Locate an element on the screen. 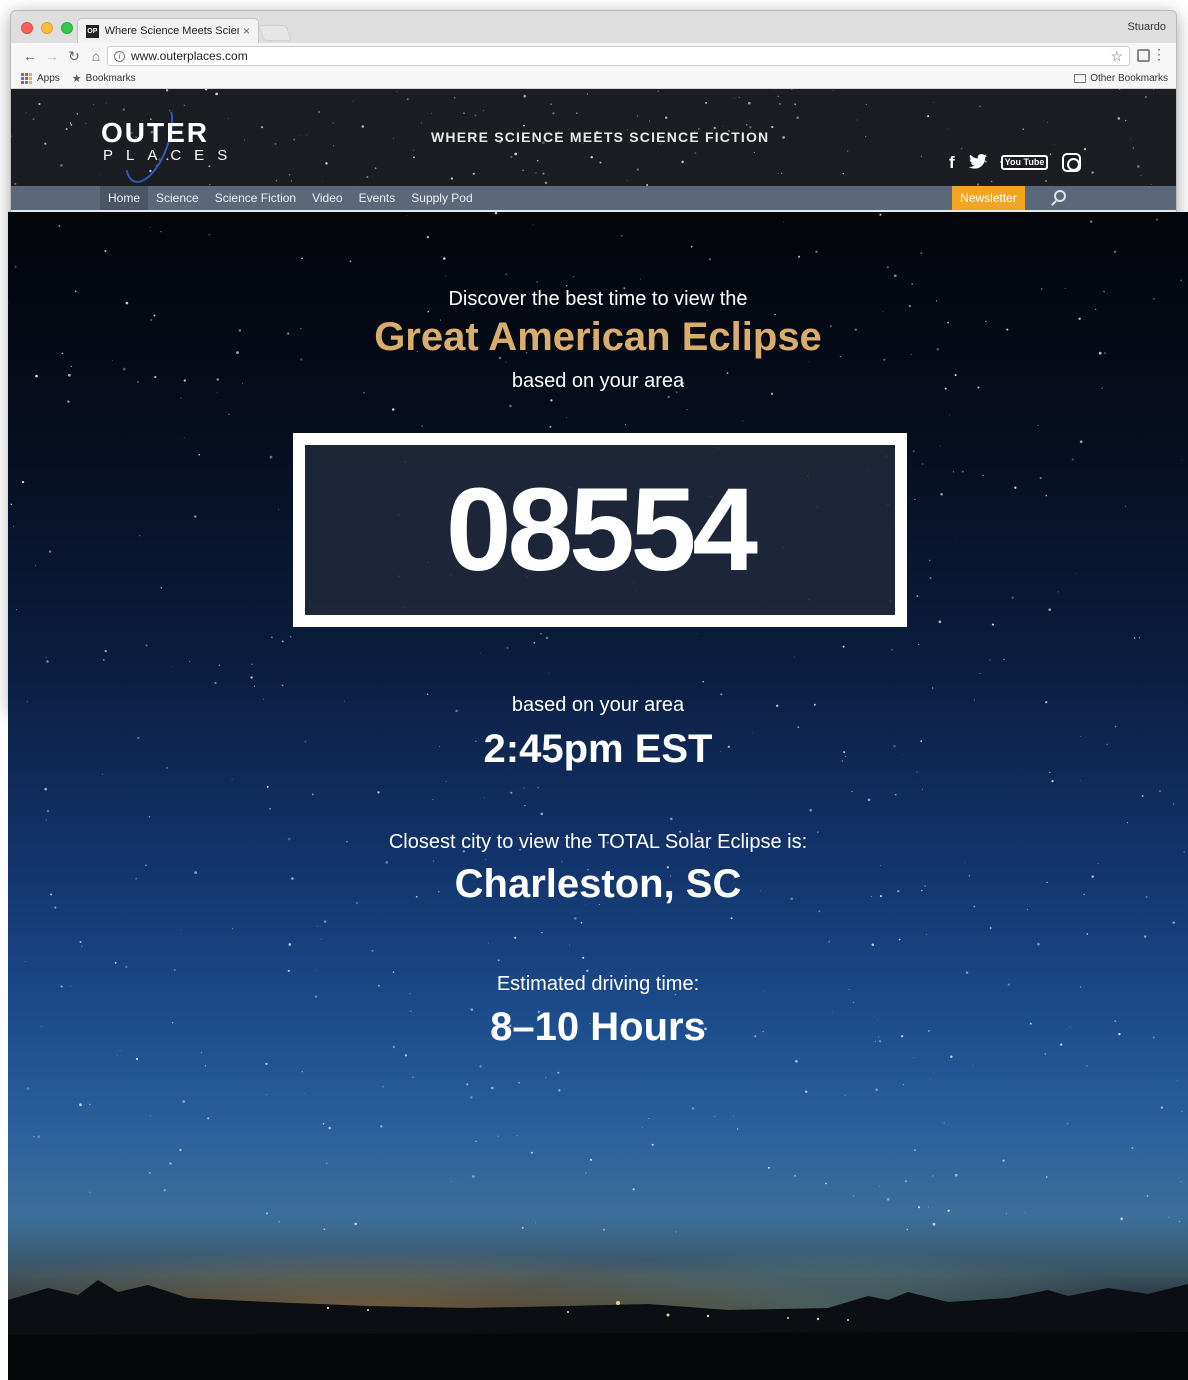 Image resolution: width=1188 pixels, height=1380 pixels. other-bookmarks: Other Bookmarks is located at coordinates (1121, 78).